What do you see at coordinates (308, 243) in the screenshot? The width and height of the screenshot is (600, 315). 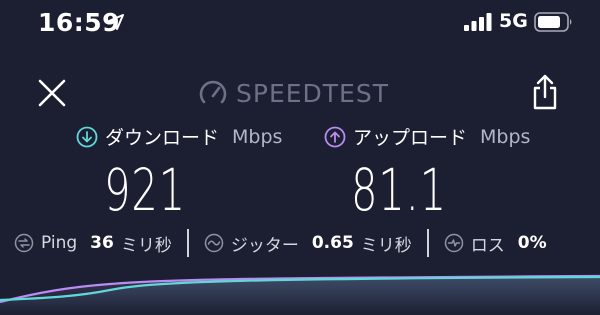 I see `jitter-stat: ジッター 0.65 ミリ秒` at bounding box center [308, 243].